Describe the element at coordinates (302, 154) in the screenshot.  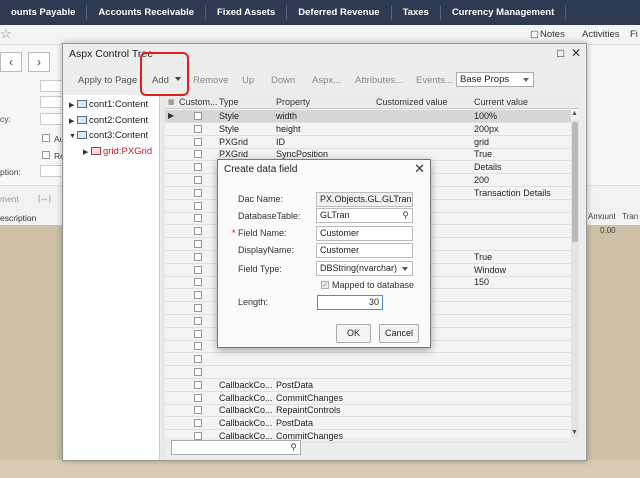
I see `cell-property: SyncPosition` at that location.